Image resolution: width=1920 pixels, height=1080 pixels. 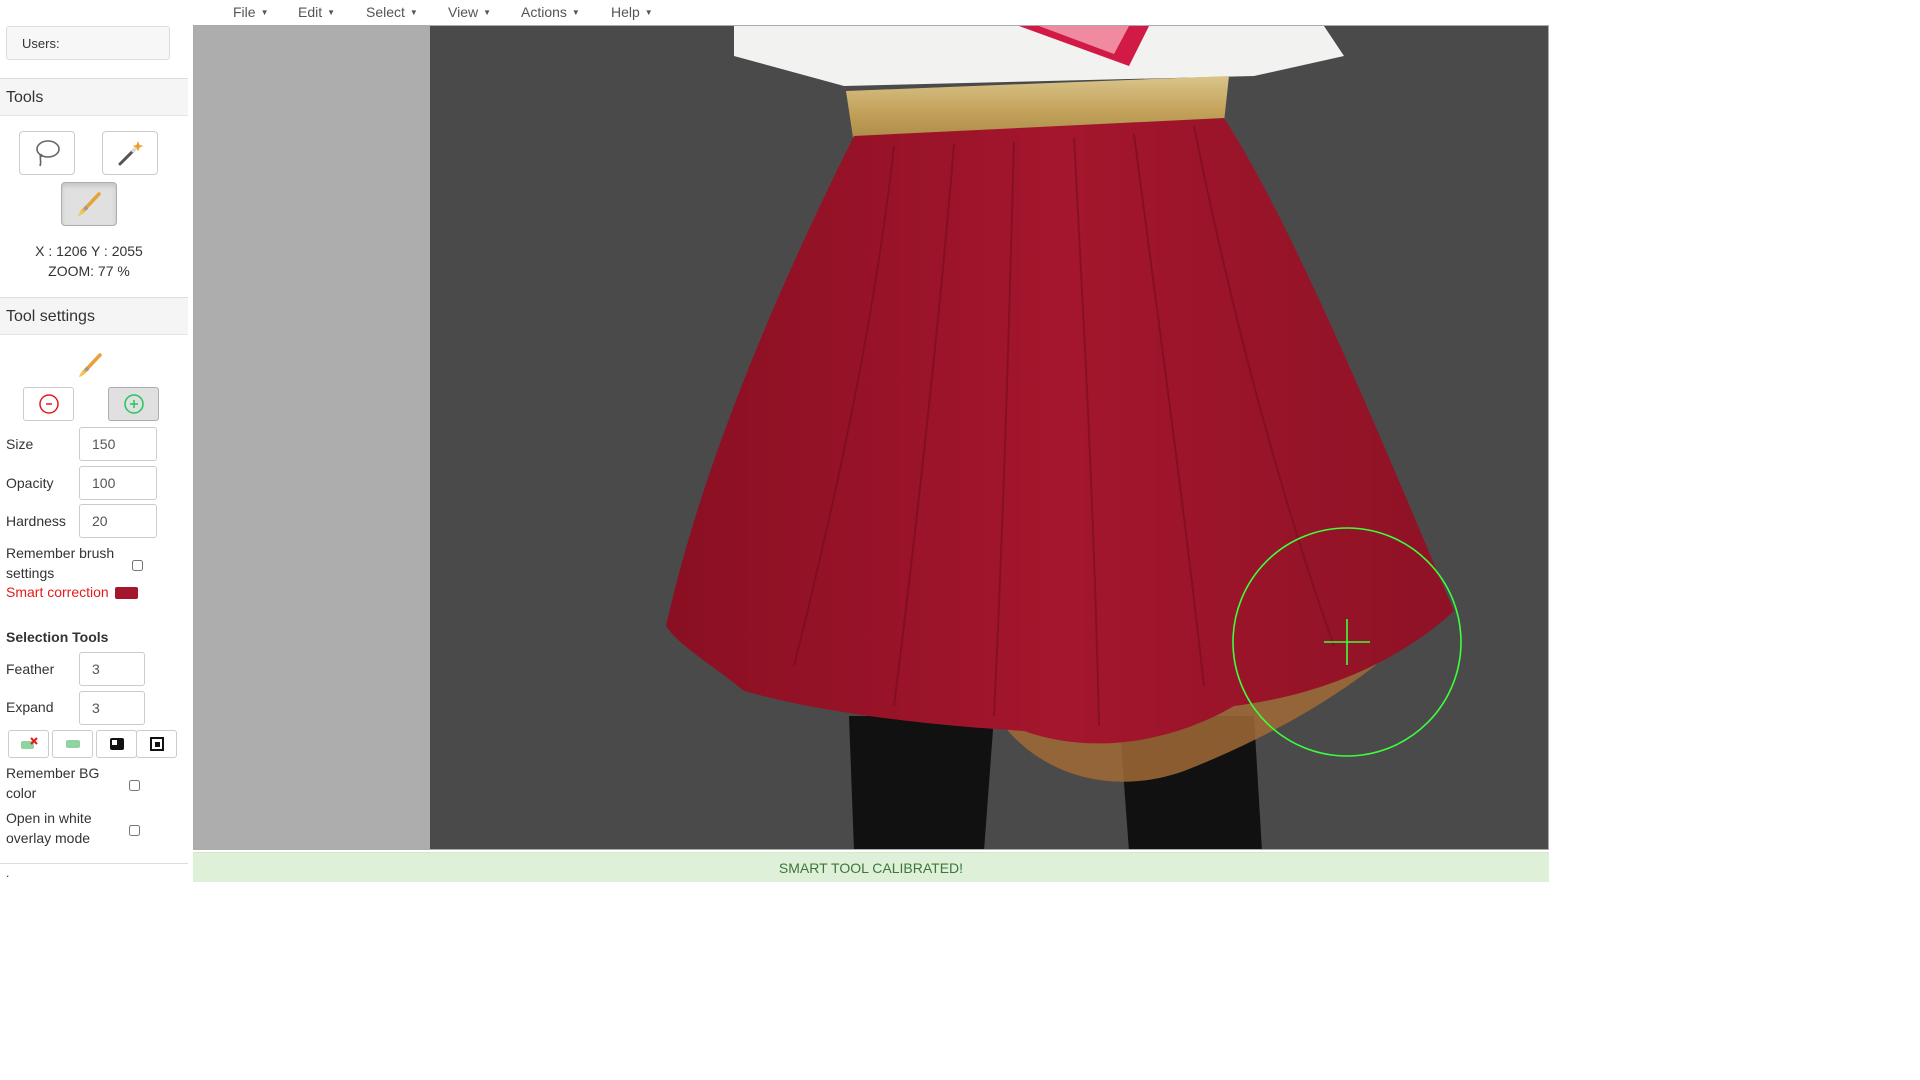 I want to click on selection-tools-title: Selection Tools, so click(x=57, y=637).